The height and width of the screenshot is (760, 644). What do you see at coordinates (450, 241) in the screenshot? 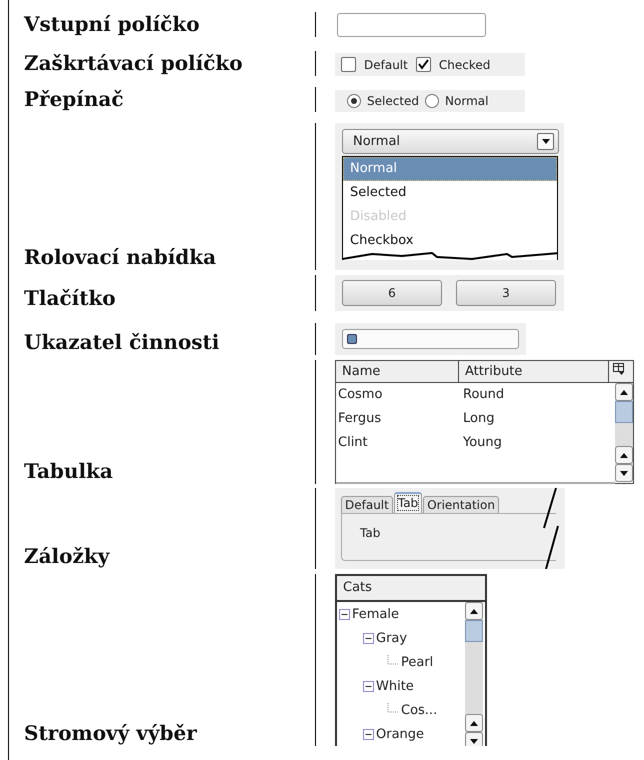
I see `dropdown-option: Checkbox` at bounding box center [450, 241].